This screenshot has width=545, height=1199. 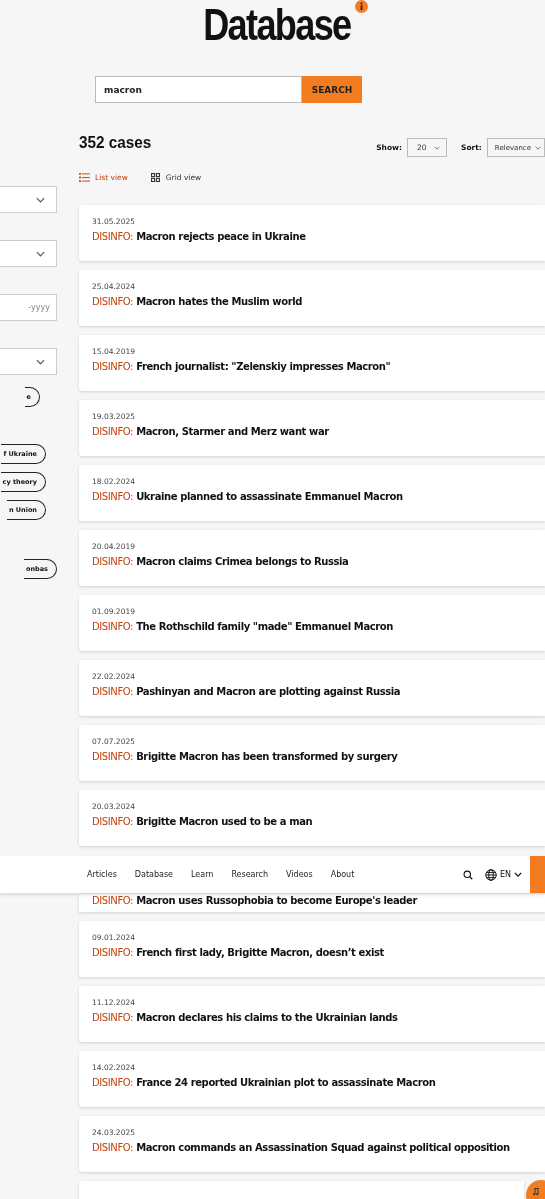 I want to click on nav-link: Videos, so click(x=299, y=874).